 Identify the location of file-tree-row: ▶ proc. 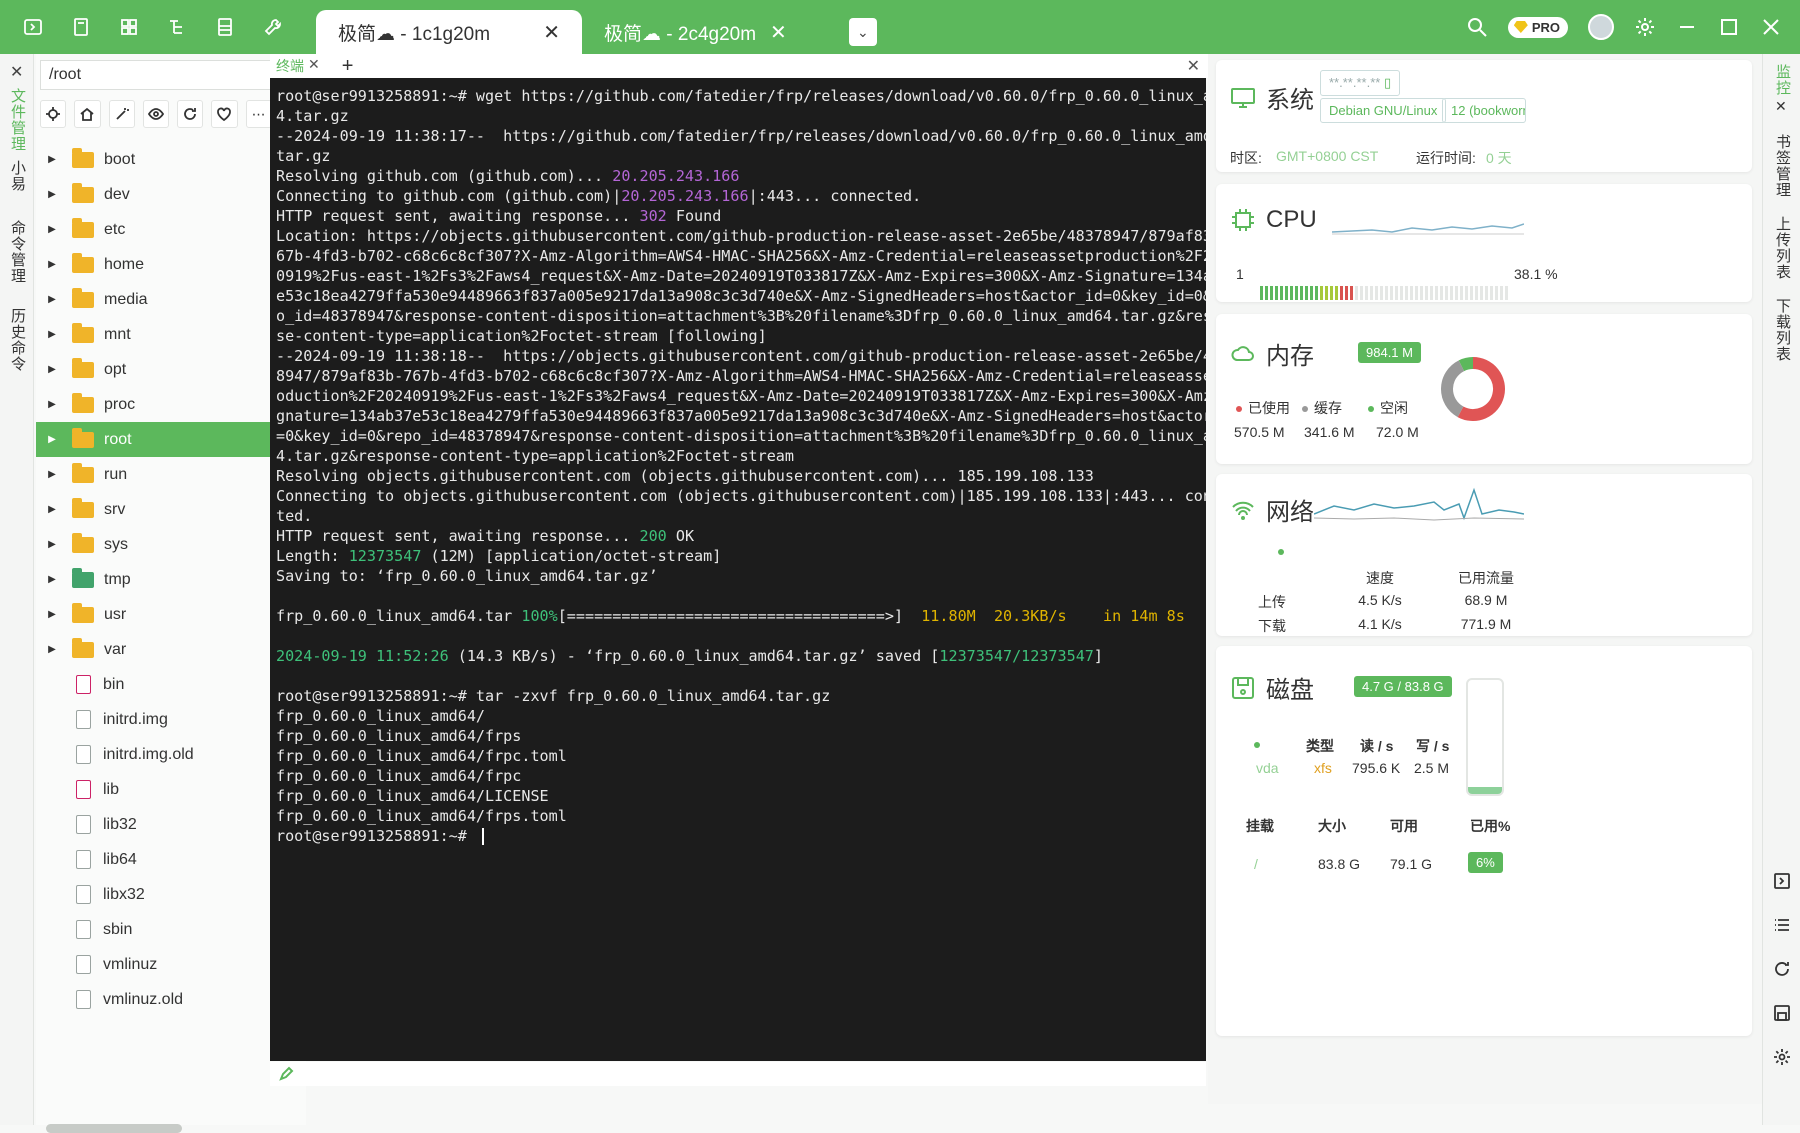
(171, 404).